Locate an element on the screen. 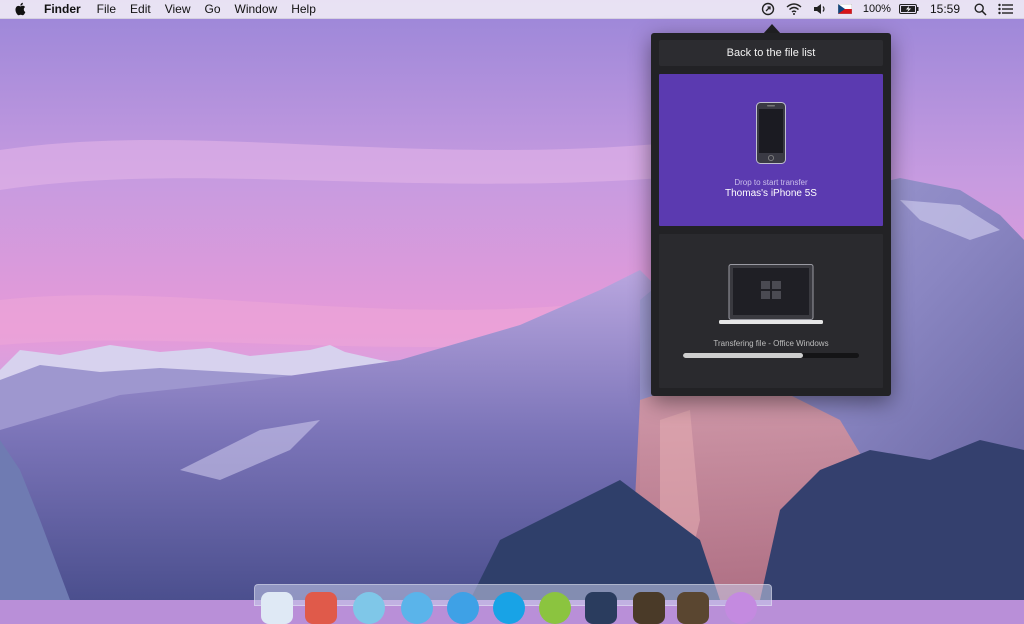  wifi-icon is located at coordinates (794, 9).